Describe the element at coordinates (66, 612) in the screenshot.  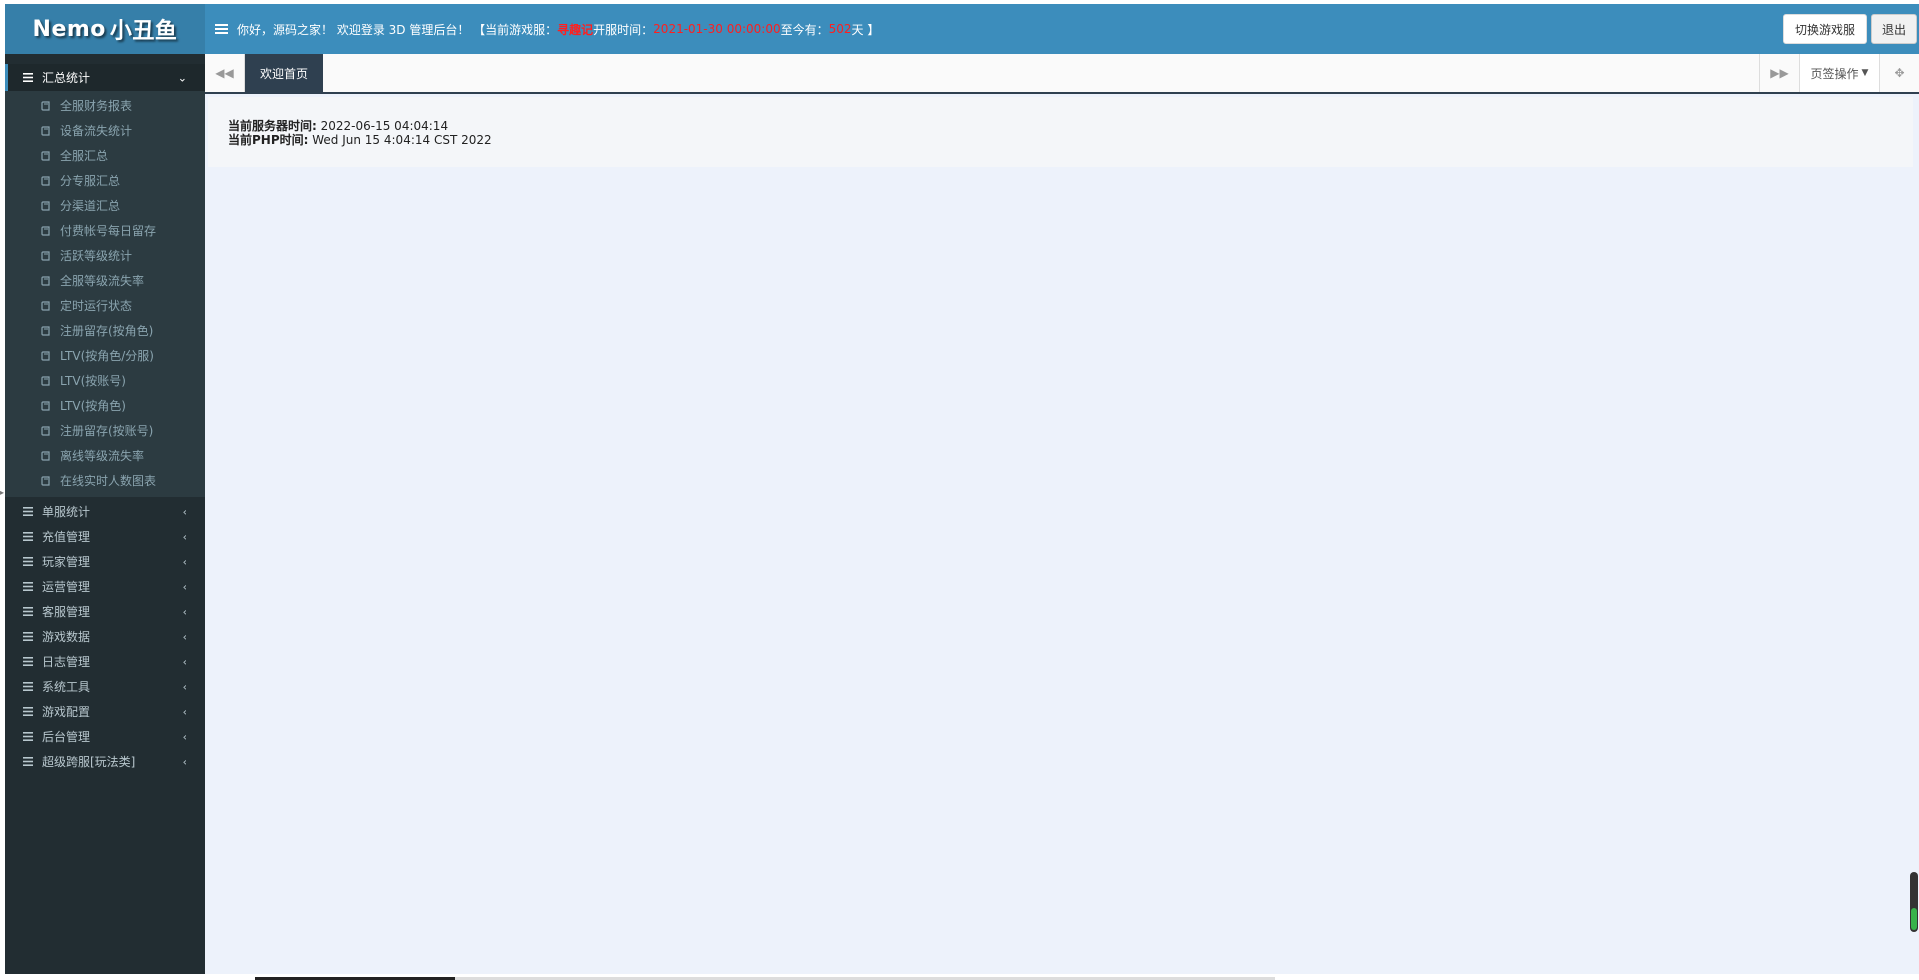
I see `sidebar-group-label: 客服管理` at that location.